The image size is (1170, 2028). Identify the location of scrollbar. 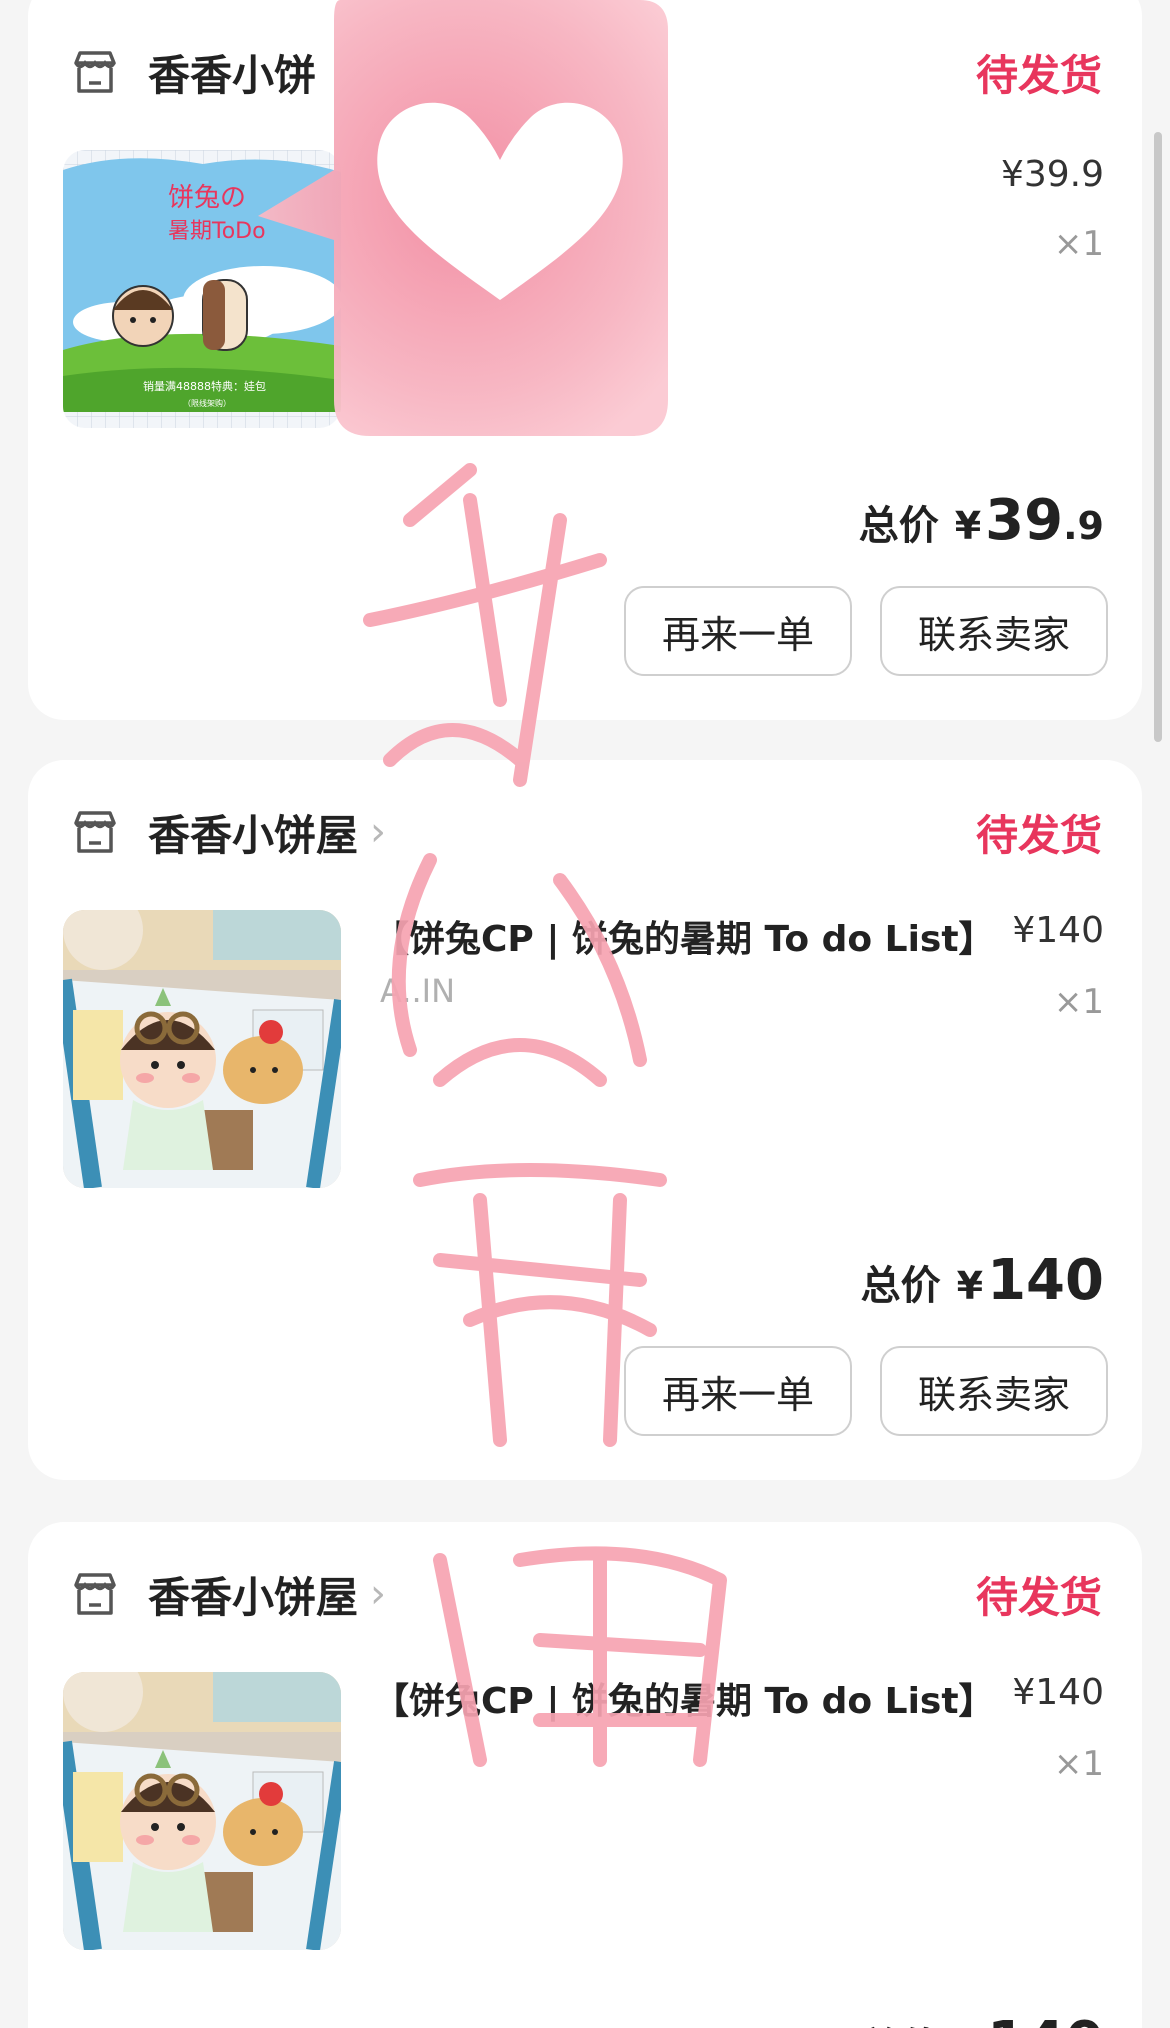
(1158, 437).